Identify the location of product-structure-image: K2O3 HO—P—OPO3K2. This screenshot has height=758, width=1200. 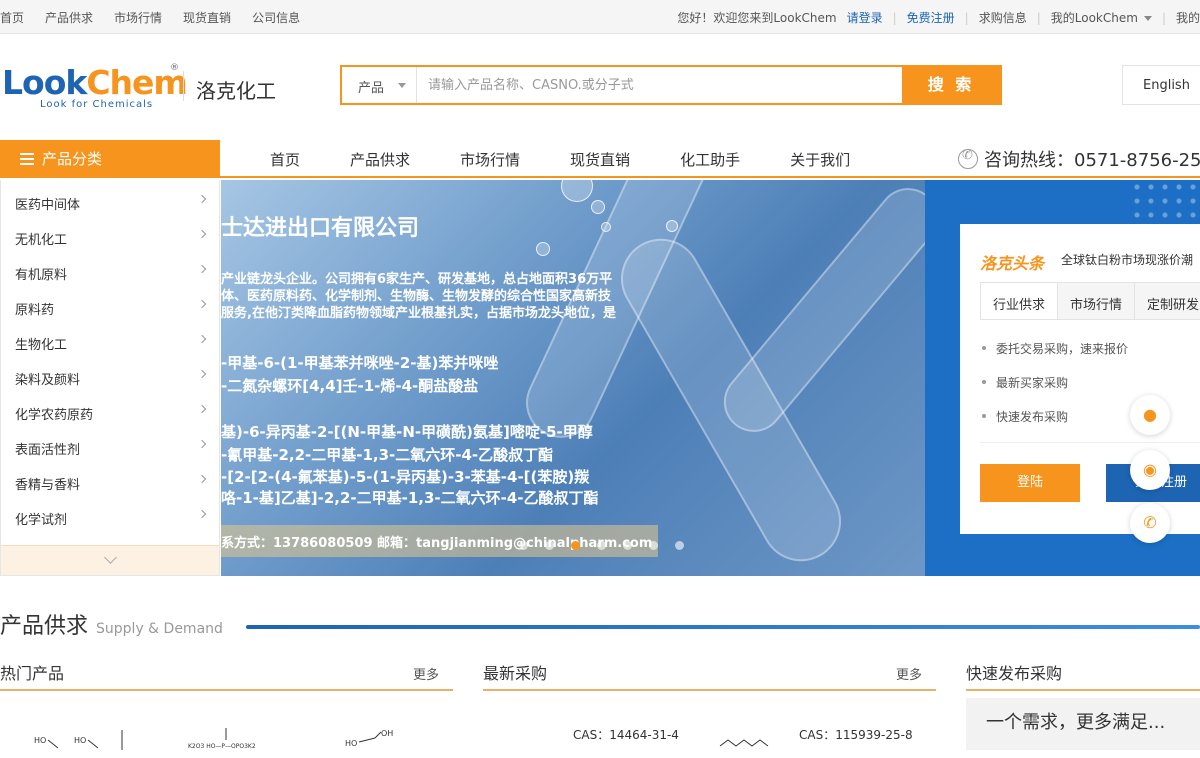
(228, 739).